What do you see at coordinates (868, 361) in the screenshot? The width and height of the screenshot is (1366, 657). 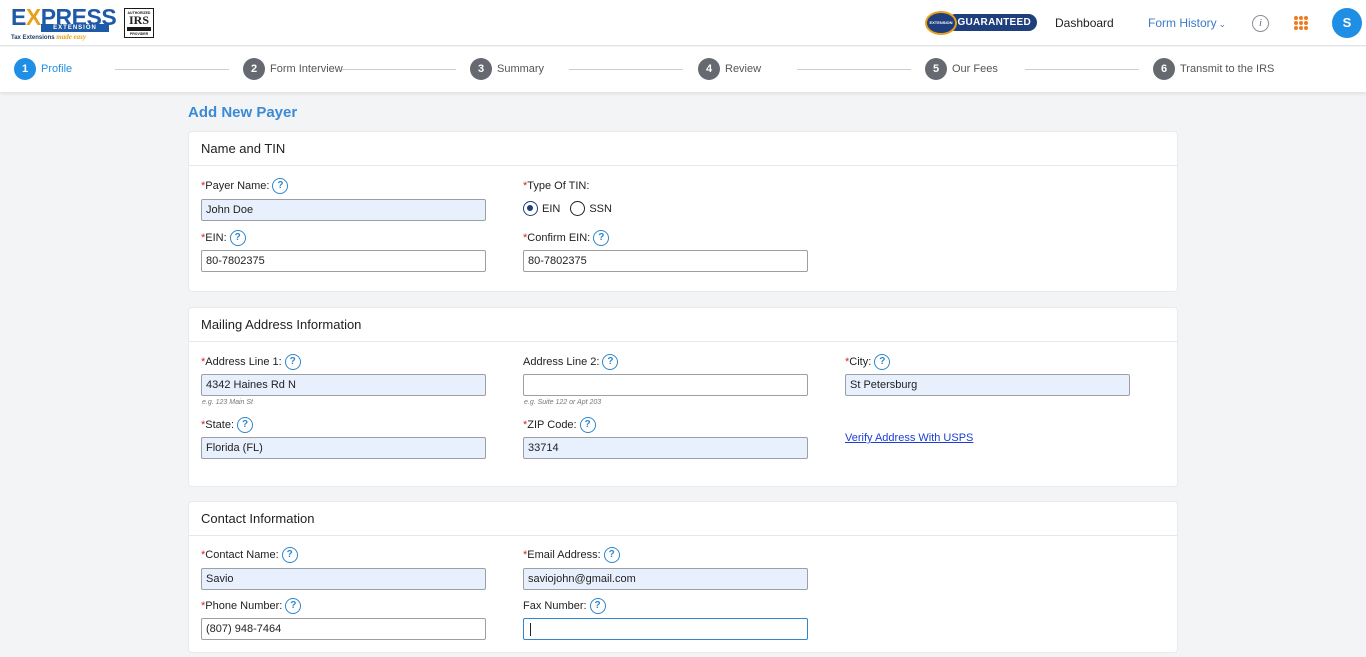 I see `city-field: * City:?` at bounding box center [868, 361].